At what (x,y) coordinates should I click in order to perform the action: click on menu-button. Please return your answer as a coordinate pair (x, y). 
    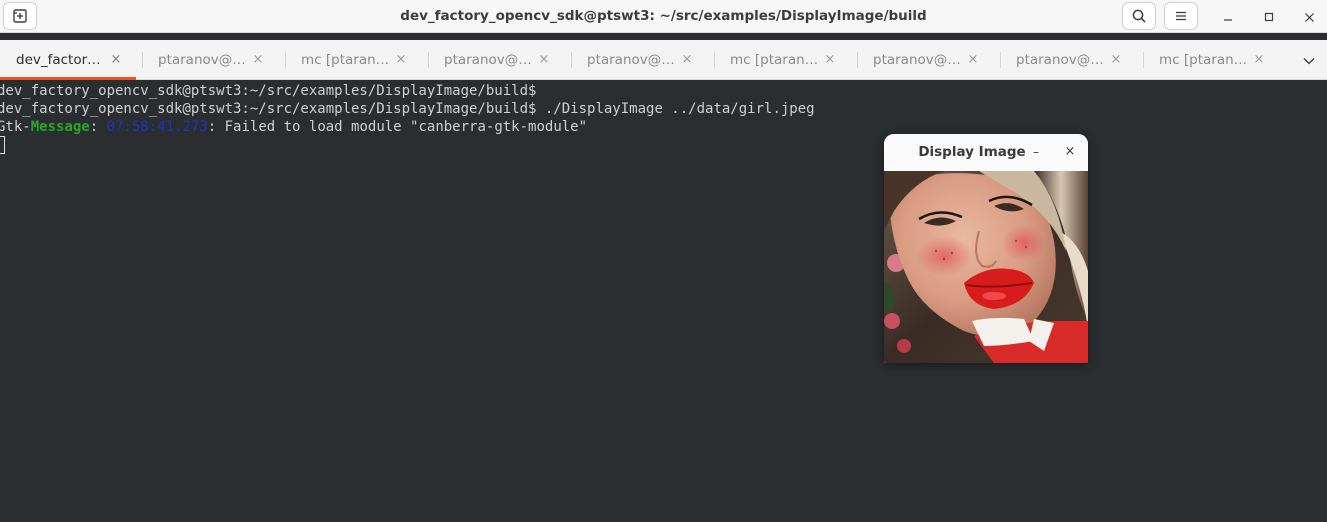
    Looking at the image, I should click on (1181, 16).